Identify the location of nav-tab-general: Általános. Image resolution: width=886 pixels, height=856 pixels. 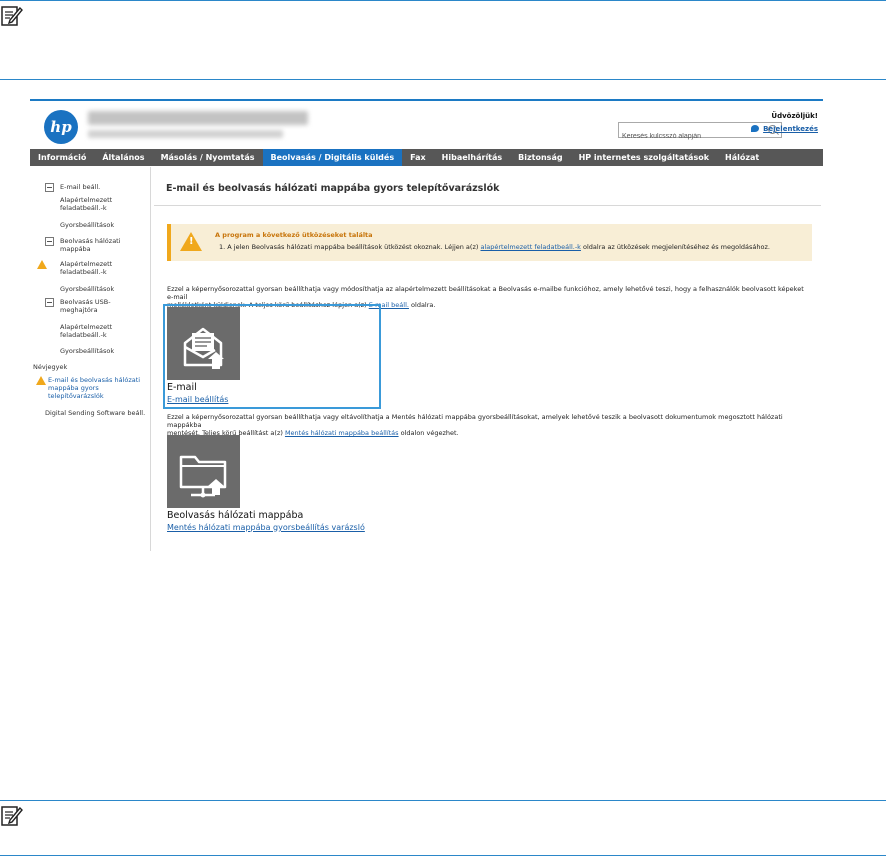
(123, 157).